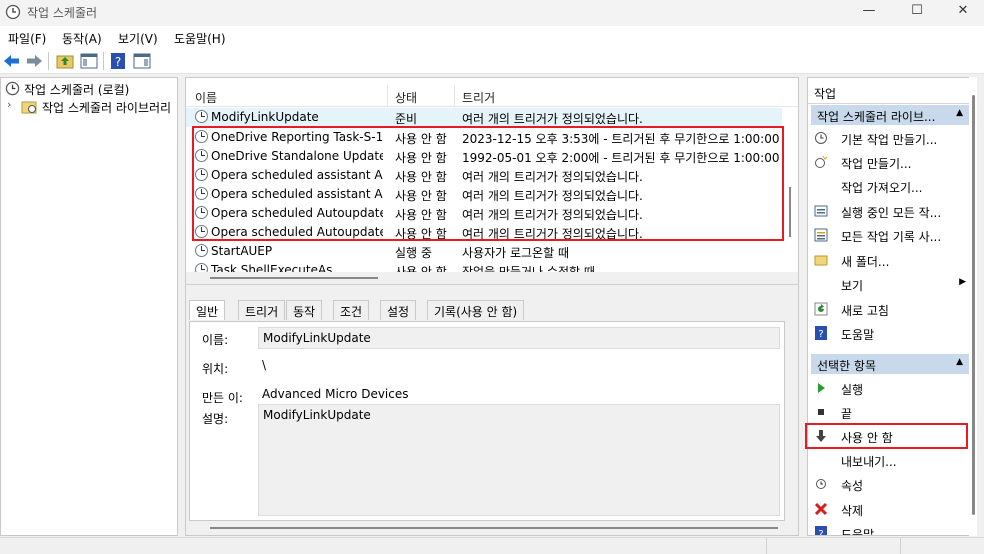  I want to click on up-folder-icon, so click(65, 61).